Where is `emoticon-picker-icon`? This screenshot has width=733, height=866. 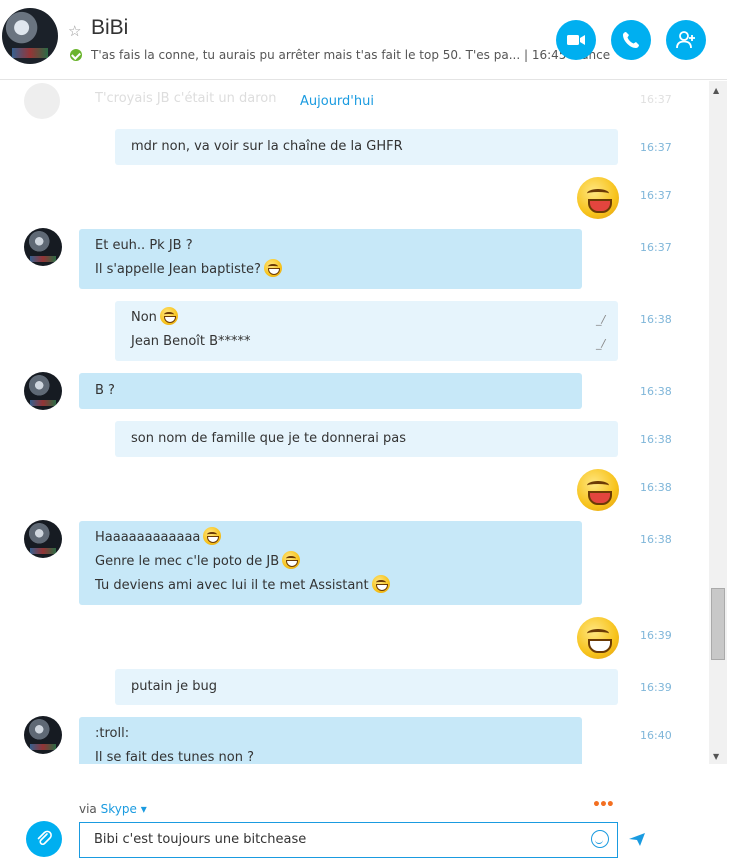
emoticon-picker-icon is located at coordinates (600, 839).